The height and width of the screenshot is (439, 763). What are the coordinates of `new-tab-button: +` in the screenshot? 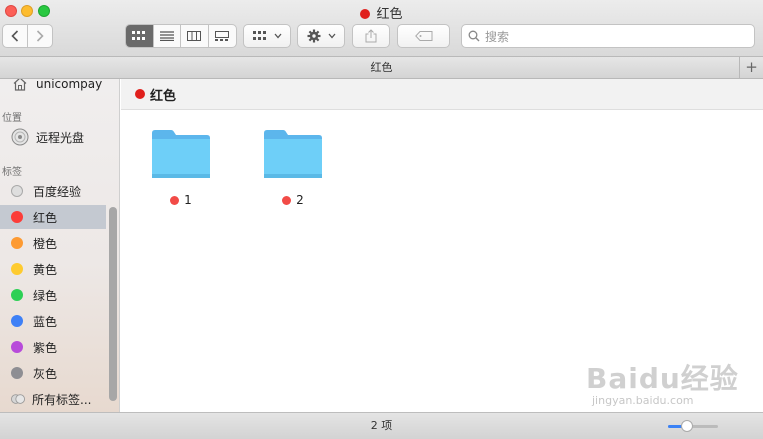 It's located at (751, 68).